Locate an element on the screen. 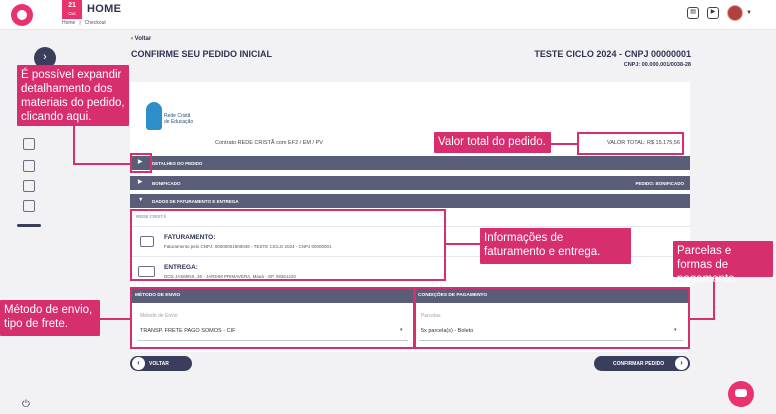 The image size is (776, 414). chevron-left-icon: ‹ is located at coordinates (138, 363).